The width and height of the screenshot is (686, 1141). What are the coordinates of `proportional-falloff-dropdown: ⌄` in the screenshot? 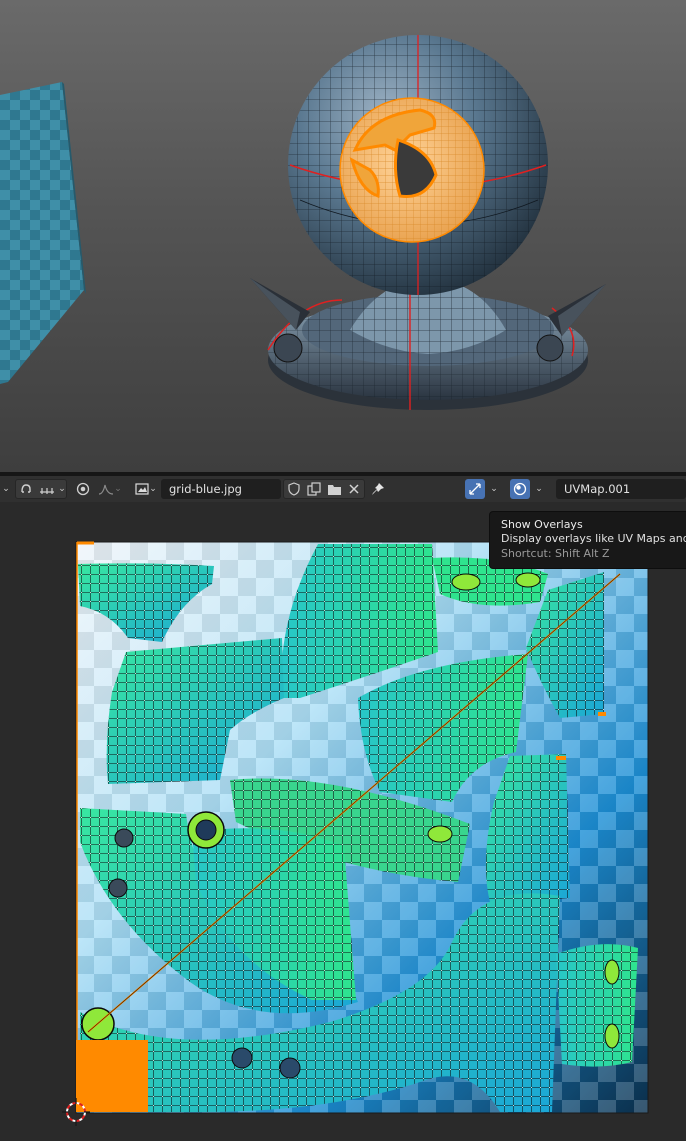 It's located at (110, 489).